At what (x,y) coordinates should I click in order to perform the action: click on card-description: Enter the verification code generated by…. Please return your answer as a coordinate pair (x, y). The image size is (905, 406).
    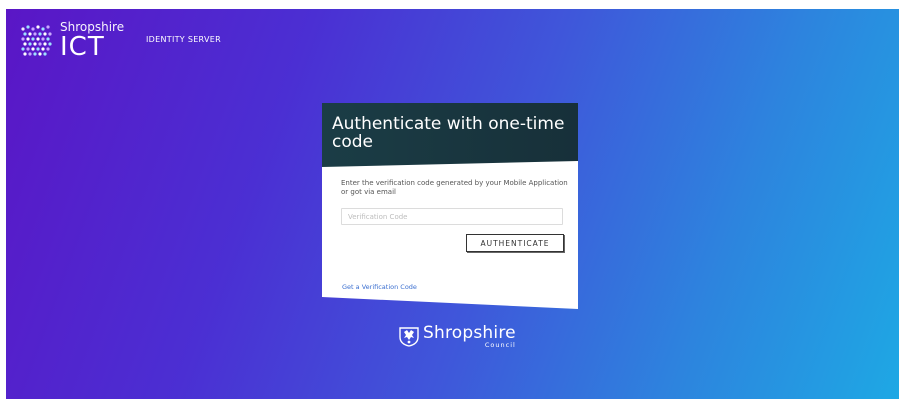
    Looking at the image, I should click on (454, 187).